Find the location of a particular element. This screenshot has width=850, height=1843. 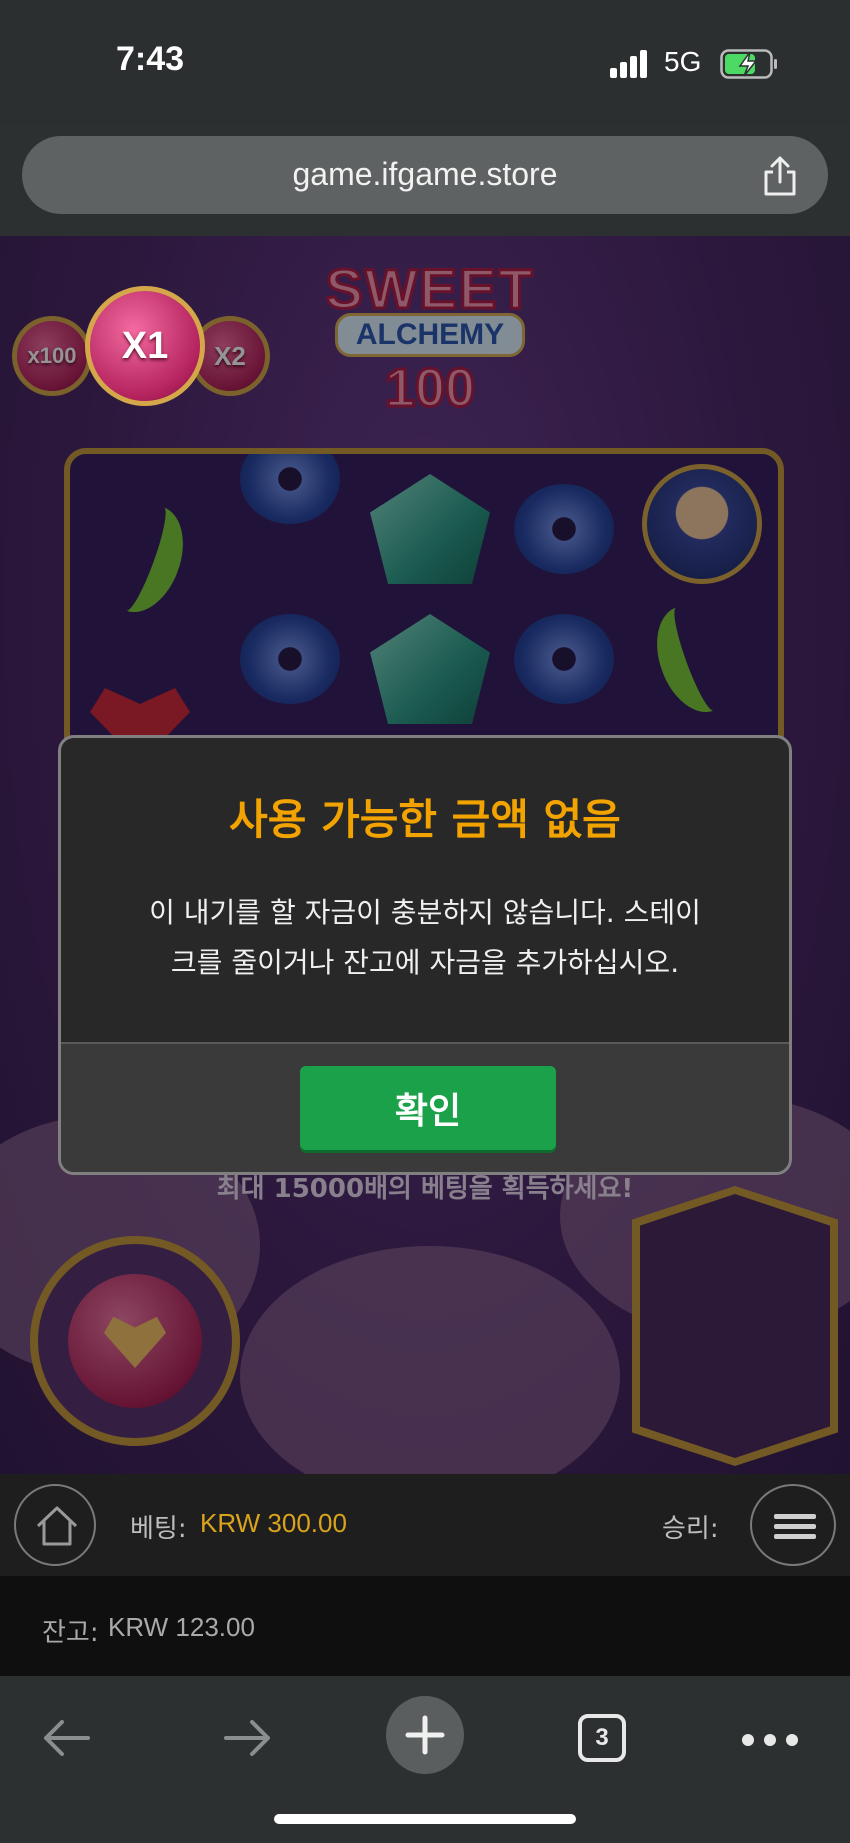

balance-bar: 잔고: KRW 123.00 is located at coordinates (425, 1626).